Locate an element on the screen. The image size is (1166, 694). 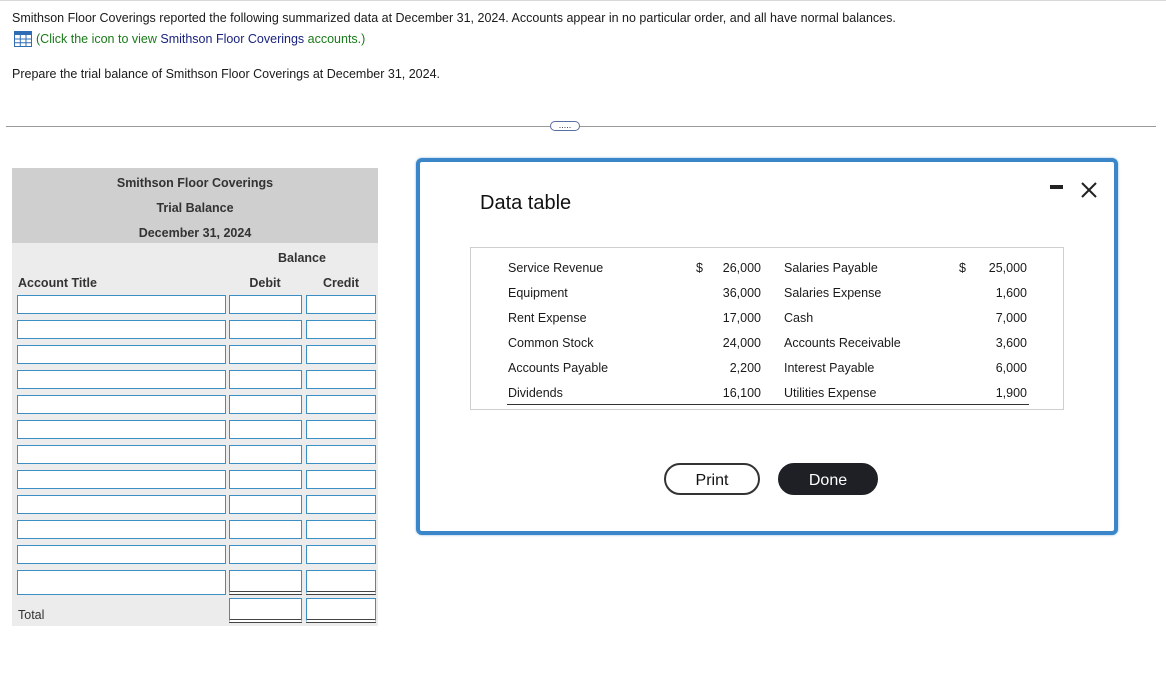
amount: 16,100 is located at coordinates (741, 393).